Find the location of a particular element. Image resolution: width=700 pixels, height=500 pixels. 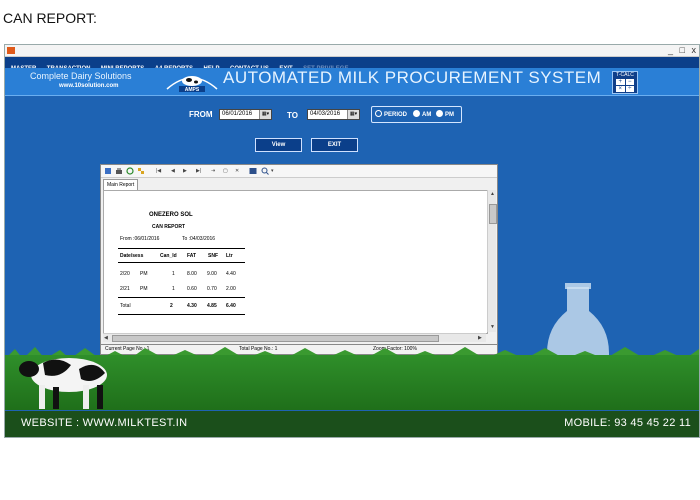

report-to-date: To :04/03/2016 is located at coordinates (199, 239).